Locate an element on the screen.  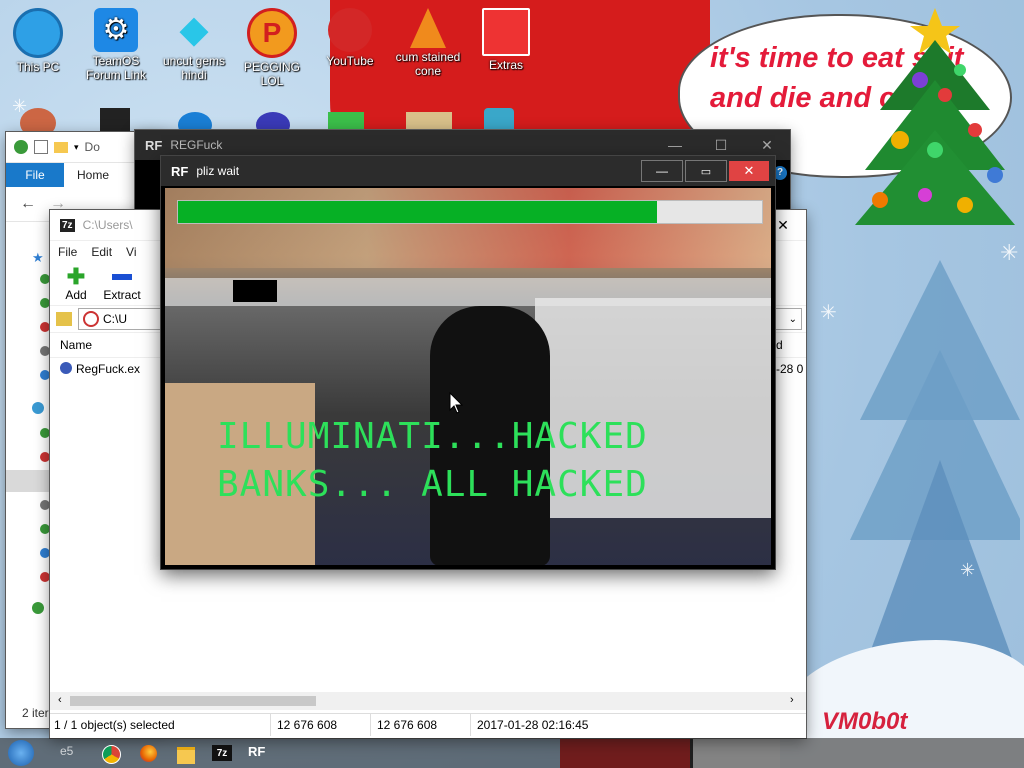
extract-button: Extract is located at coordinates (122, 284).